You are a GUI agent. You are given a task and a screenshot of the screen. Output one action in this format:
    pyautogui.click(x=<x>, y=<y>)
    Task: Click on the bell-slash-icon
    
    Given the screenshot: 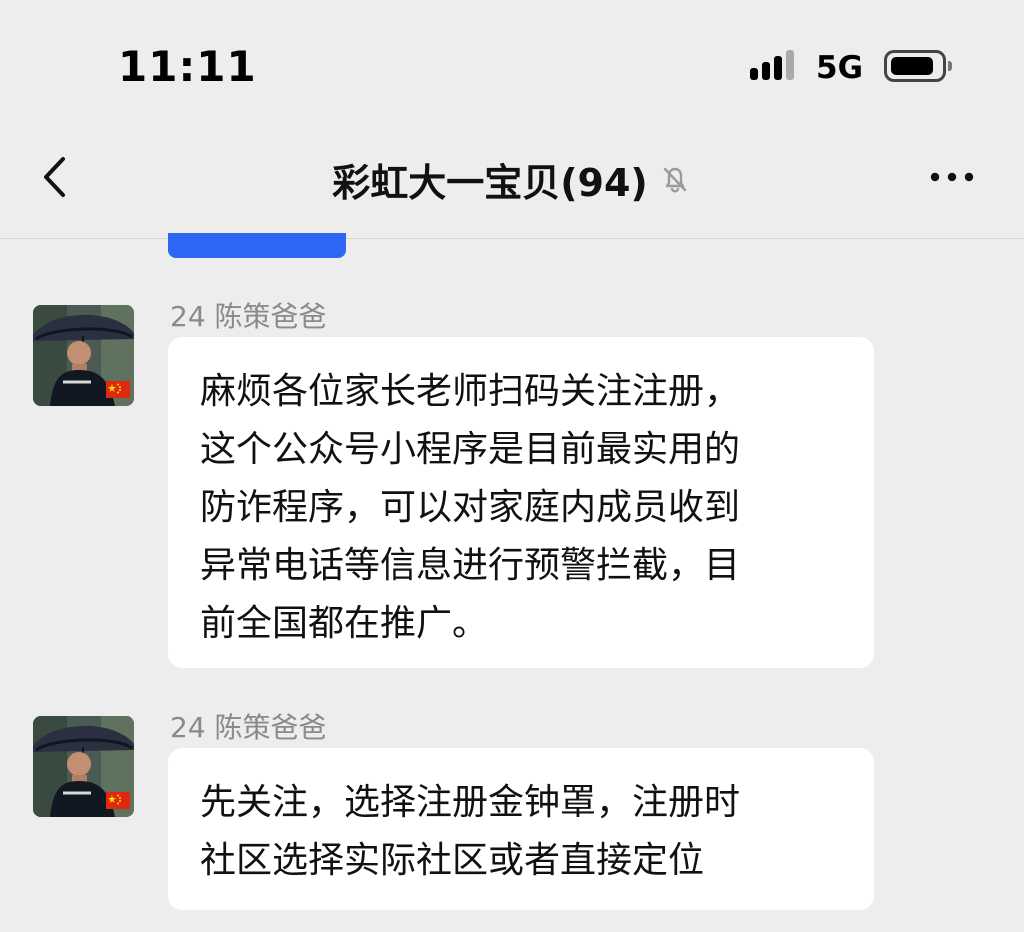 What is the action you would take?
    pyautogui.click(x=675, y=180)
    